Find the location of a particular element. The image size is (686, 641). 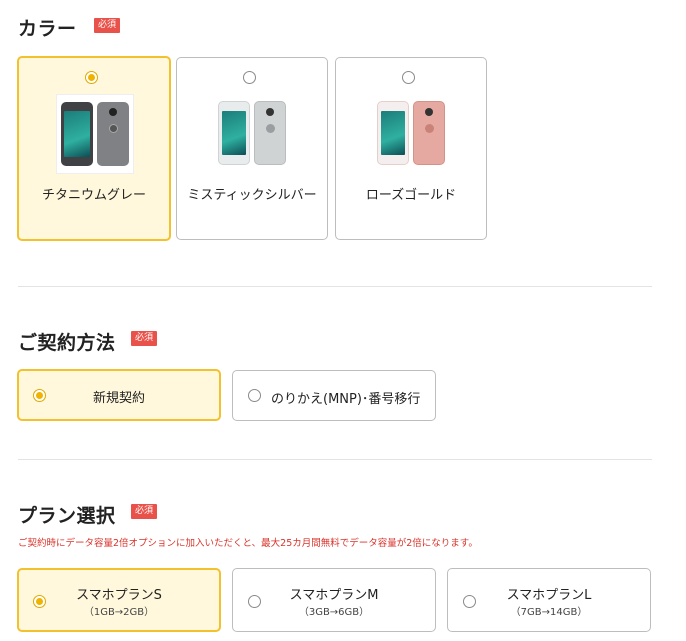

color-option-titanium-gray: チタニウムグレー is located at coordinates (94, 148).